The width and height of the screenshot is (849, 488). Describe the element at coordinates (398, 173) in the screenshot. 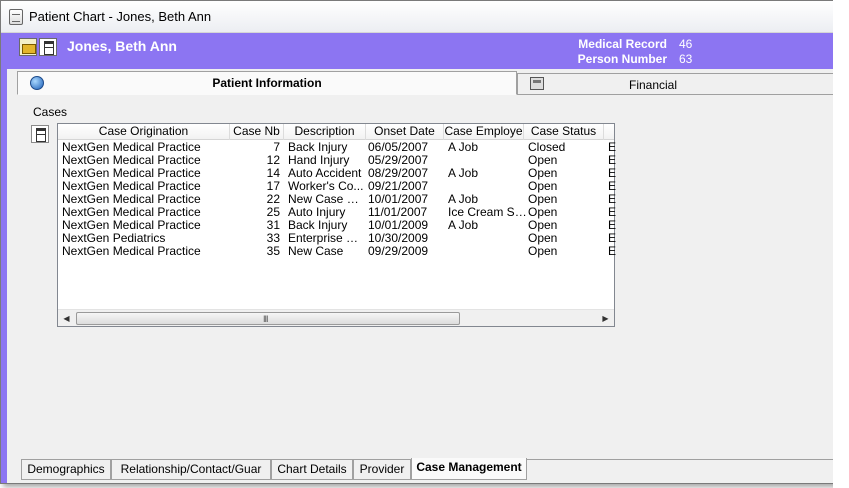

I see `cell-onset-date: 08/29/2007` at that location.